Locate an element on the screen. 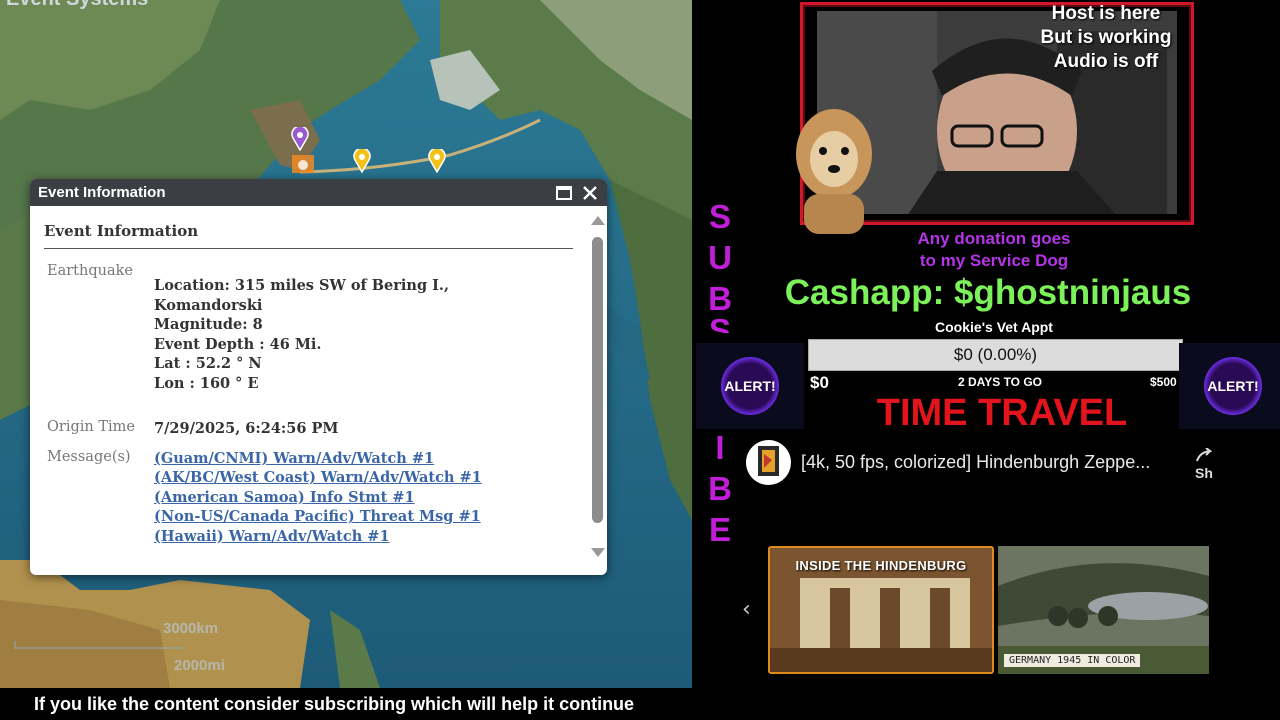 The width and height of the screenshot is (1280, 720). host-note-line: Audio is off is located at coordinates (1106, 61).